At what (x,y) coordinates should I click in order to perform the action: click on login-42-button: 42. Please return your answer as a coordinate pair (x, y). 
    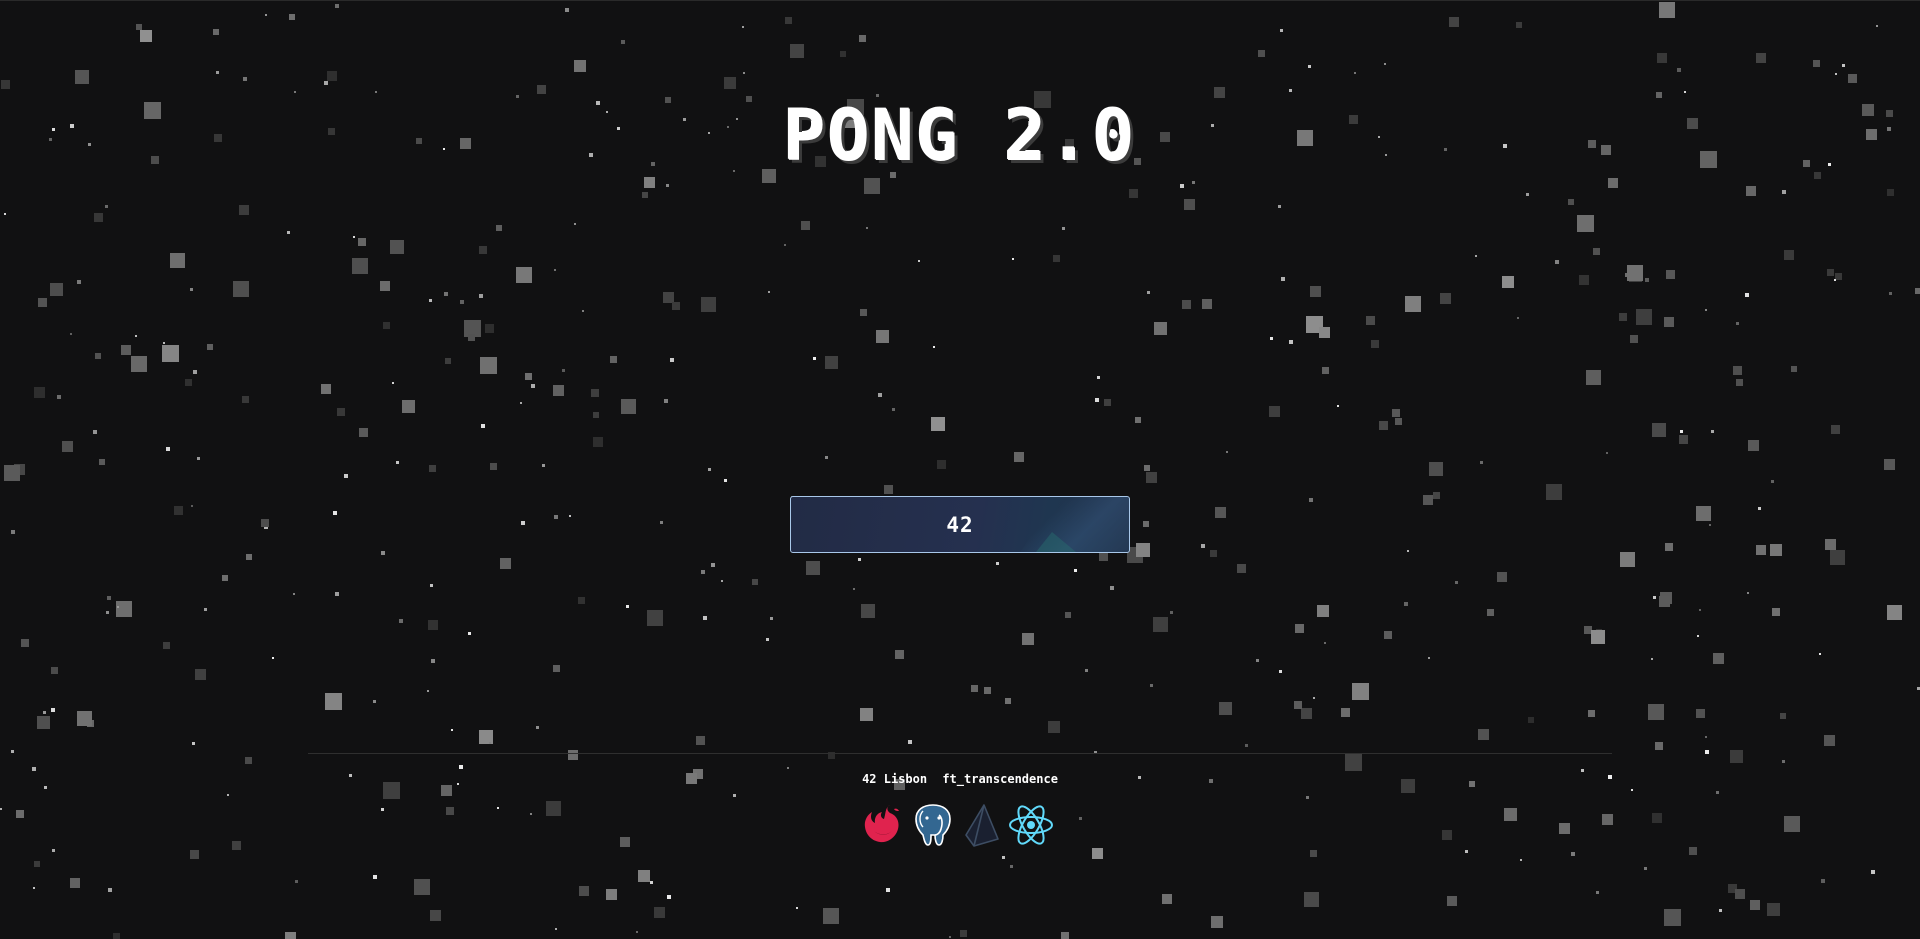
    Looking at the image, I should click on (960, 524).